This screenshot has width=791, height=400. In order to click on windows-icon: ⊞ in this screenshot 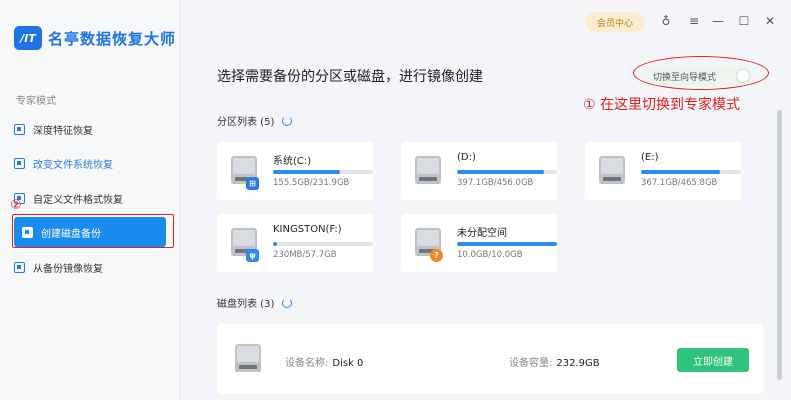, I will do `click(252, 183)`.